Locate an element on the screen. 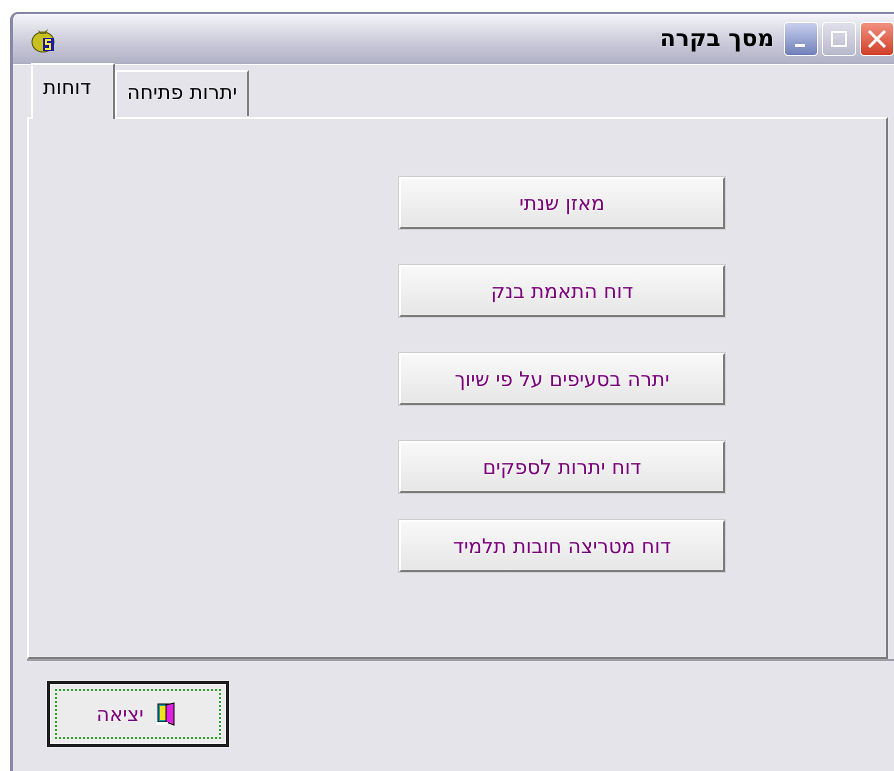 The image size is (894, 771). maximize-button is located at coordinates (839, 39).